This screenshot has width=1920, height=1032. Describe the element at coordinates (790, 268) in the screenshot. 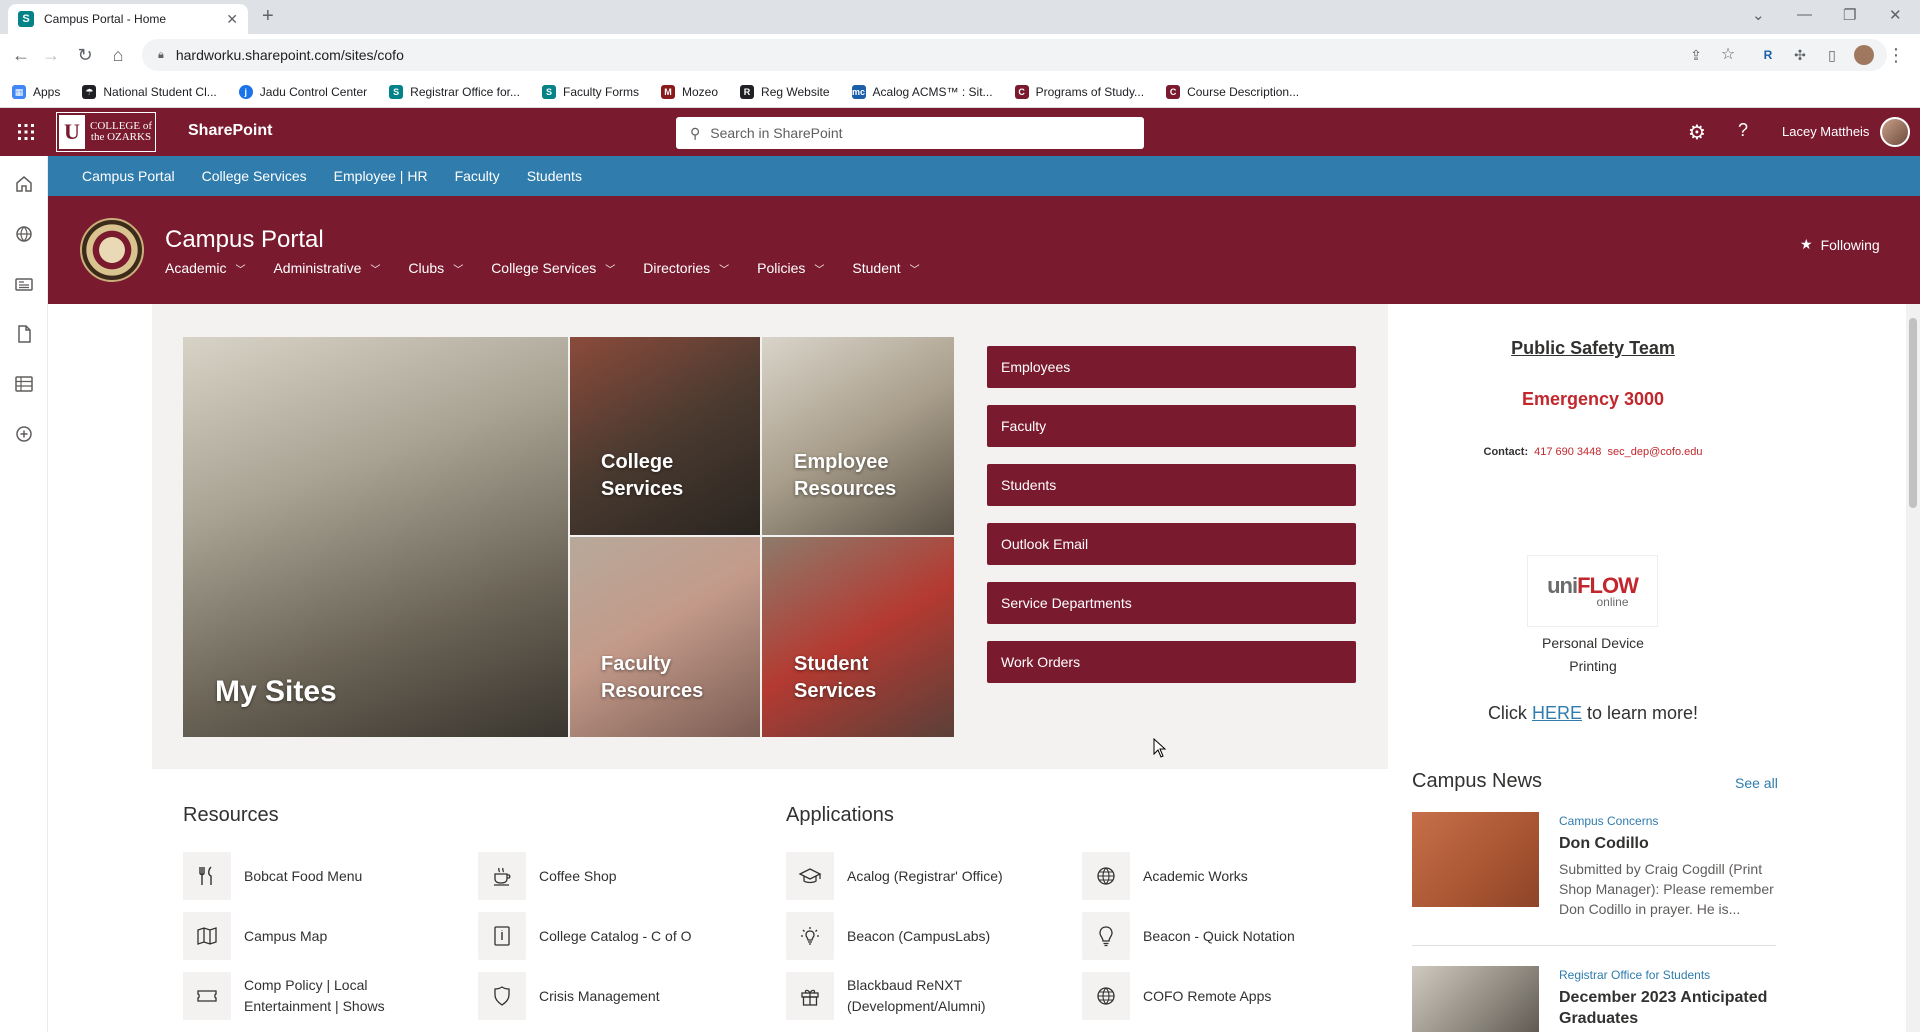

I see `nav-policies: Policies ﹀` at that location.